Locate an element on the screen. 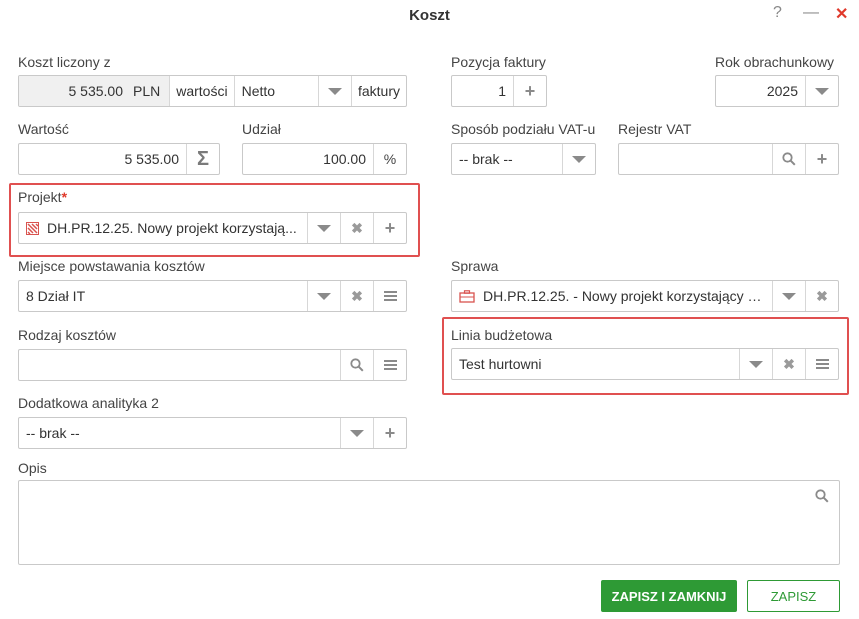  extra-analytics-add-button: + is located at coordinates (389, 433).